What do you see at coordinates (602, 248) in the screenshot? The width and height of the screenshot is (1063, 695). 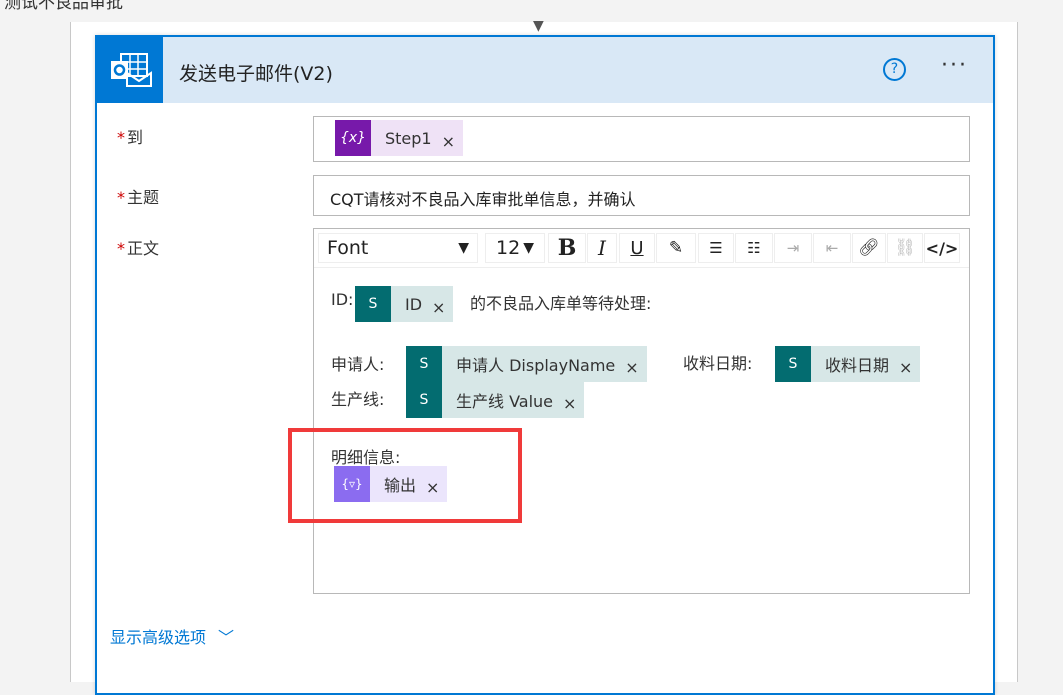 I see `italic-button: I` at bounding box center [602, 248].